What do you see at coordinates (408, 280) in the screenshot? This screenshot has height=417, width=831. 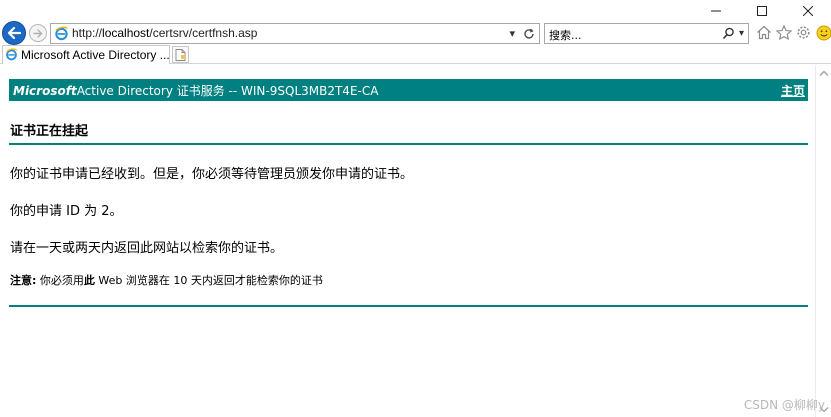 I see `note-text: 注意: 你必须用此 Web 浏览器在 10 天内返回才能检索你的证书` at bounding box center [408, 280].